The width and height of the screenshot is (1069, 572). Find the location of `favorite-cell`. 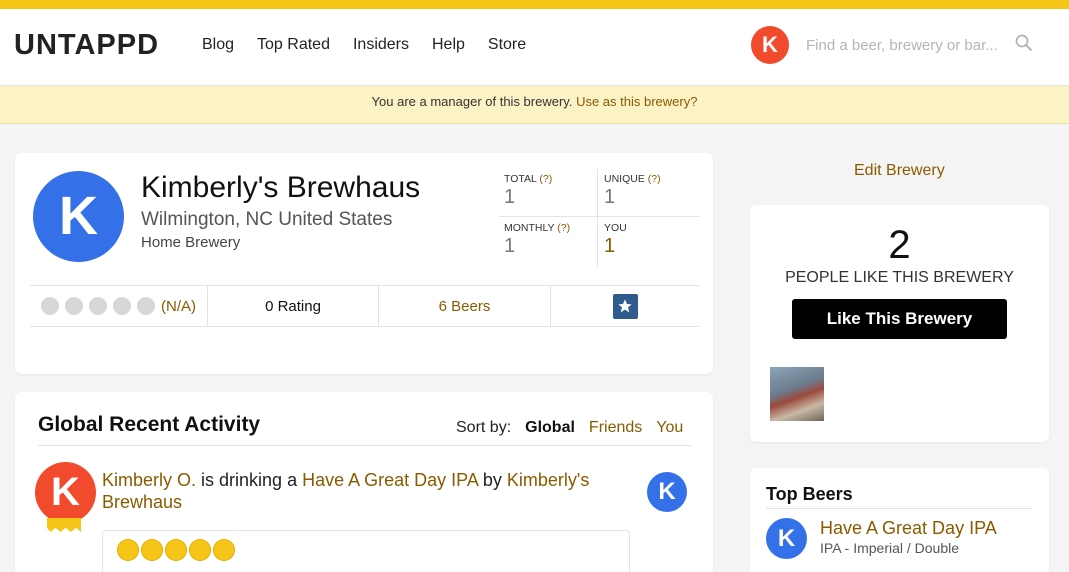

favorite-cell is located at coordinates (625, 306).